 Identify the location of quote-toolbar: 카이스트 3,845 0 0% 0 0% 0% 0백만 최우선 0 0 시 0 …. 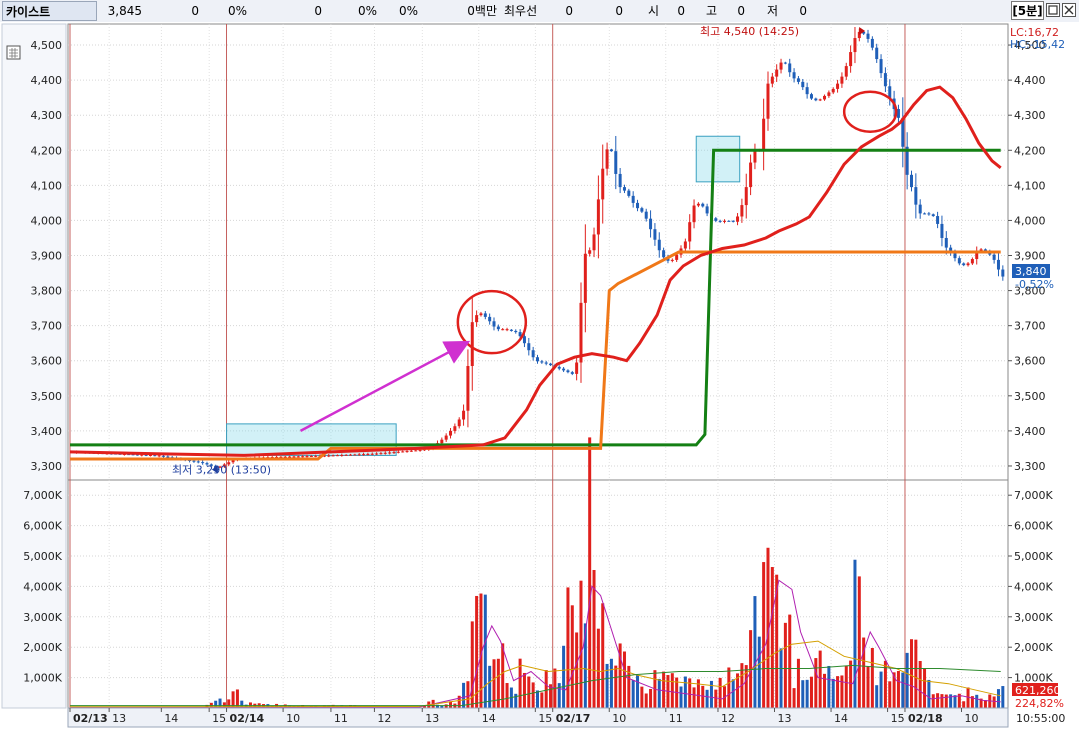
(539, 11).